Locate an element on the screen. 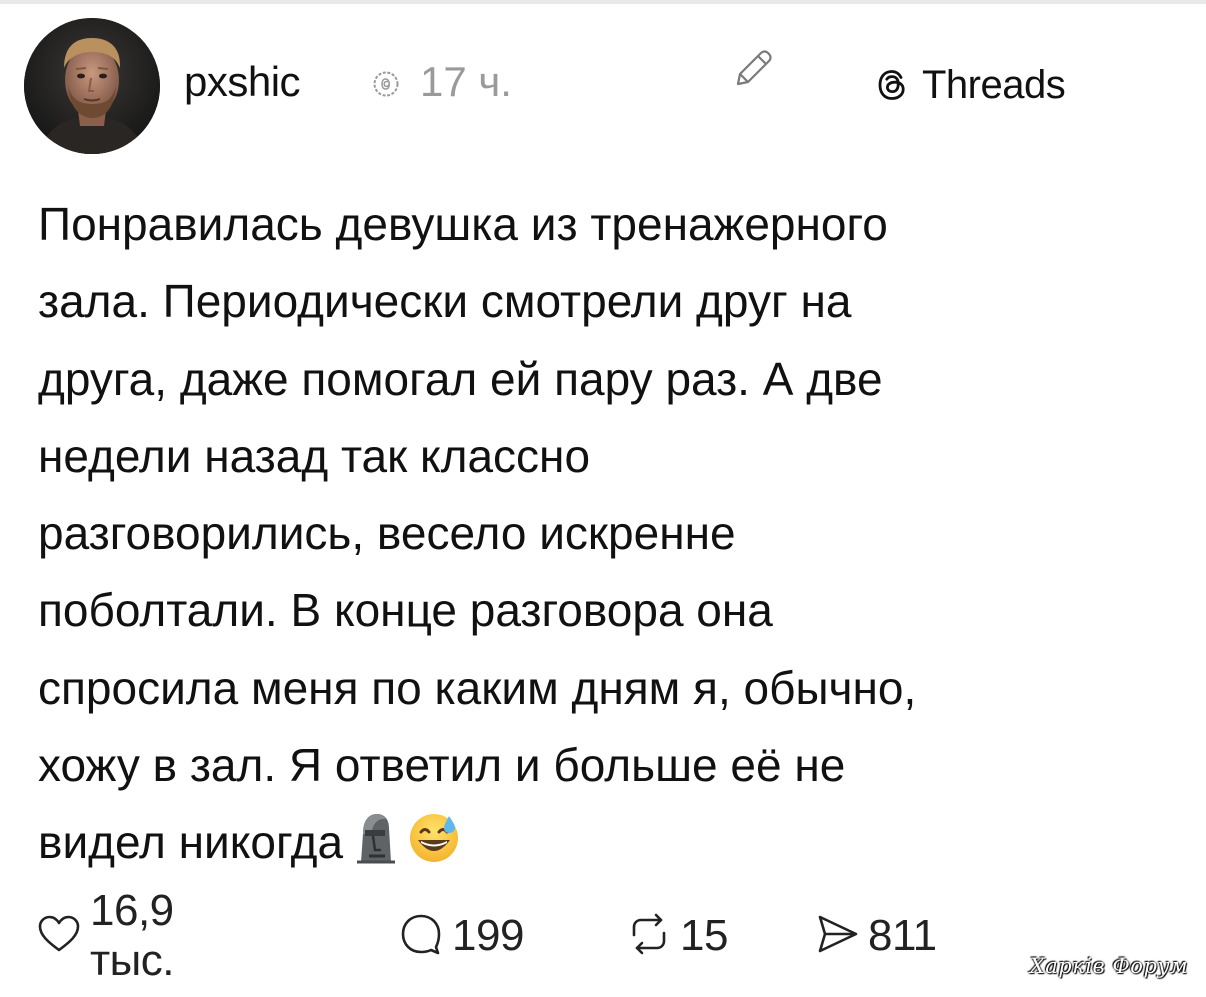 The width and height of the screenshot is (1206, 997). moai-emoji is located at coordinates (375, 848).